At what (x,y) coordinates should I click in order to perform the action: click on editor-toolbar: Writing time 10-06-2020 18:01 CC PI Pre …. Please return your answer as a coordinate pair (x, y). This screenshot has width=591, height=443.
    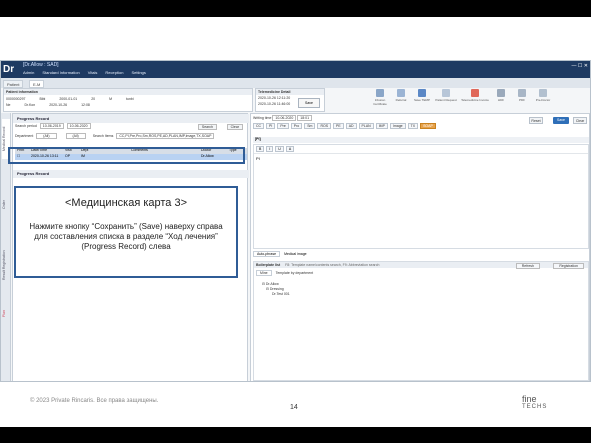
    Looking at the image, I should click on (421, 125).